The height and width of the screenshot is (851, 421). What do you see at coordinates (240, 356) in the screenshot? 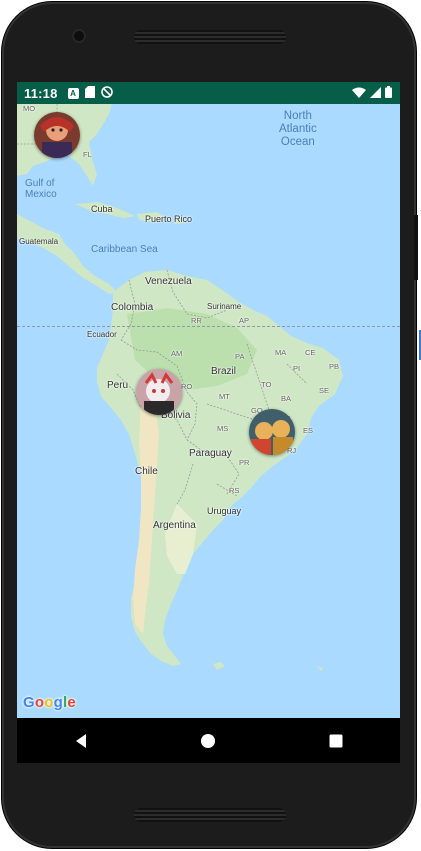
I see `state-label-pa: PA` at bounding box center [240, 356].